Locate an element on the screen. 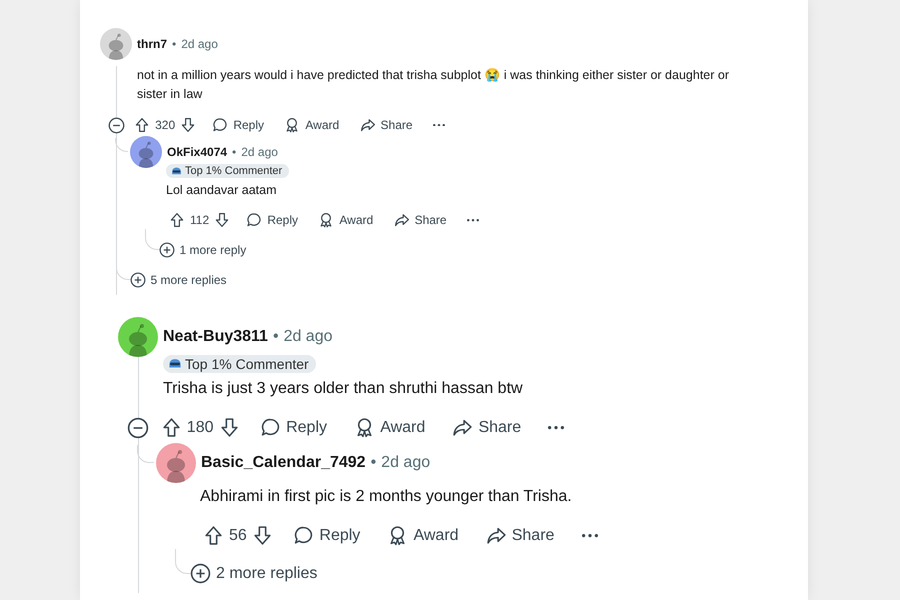 The image size is (900, 600). comment-text: Trisha is just 3 years older than shruthi hassan btw is located at coordinates (343, 389).